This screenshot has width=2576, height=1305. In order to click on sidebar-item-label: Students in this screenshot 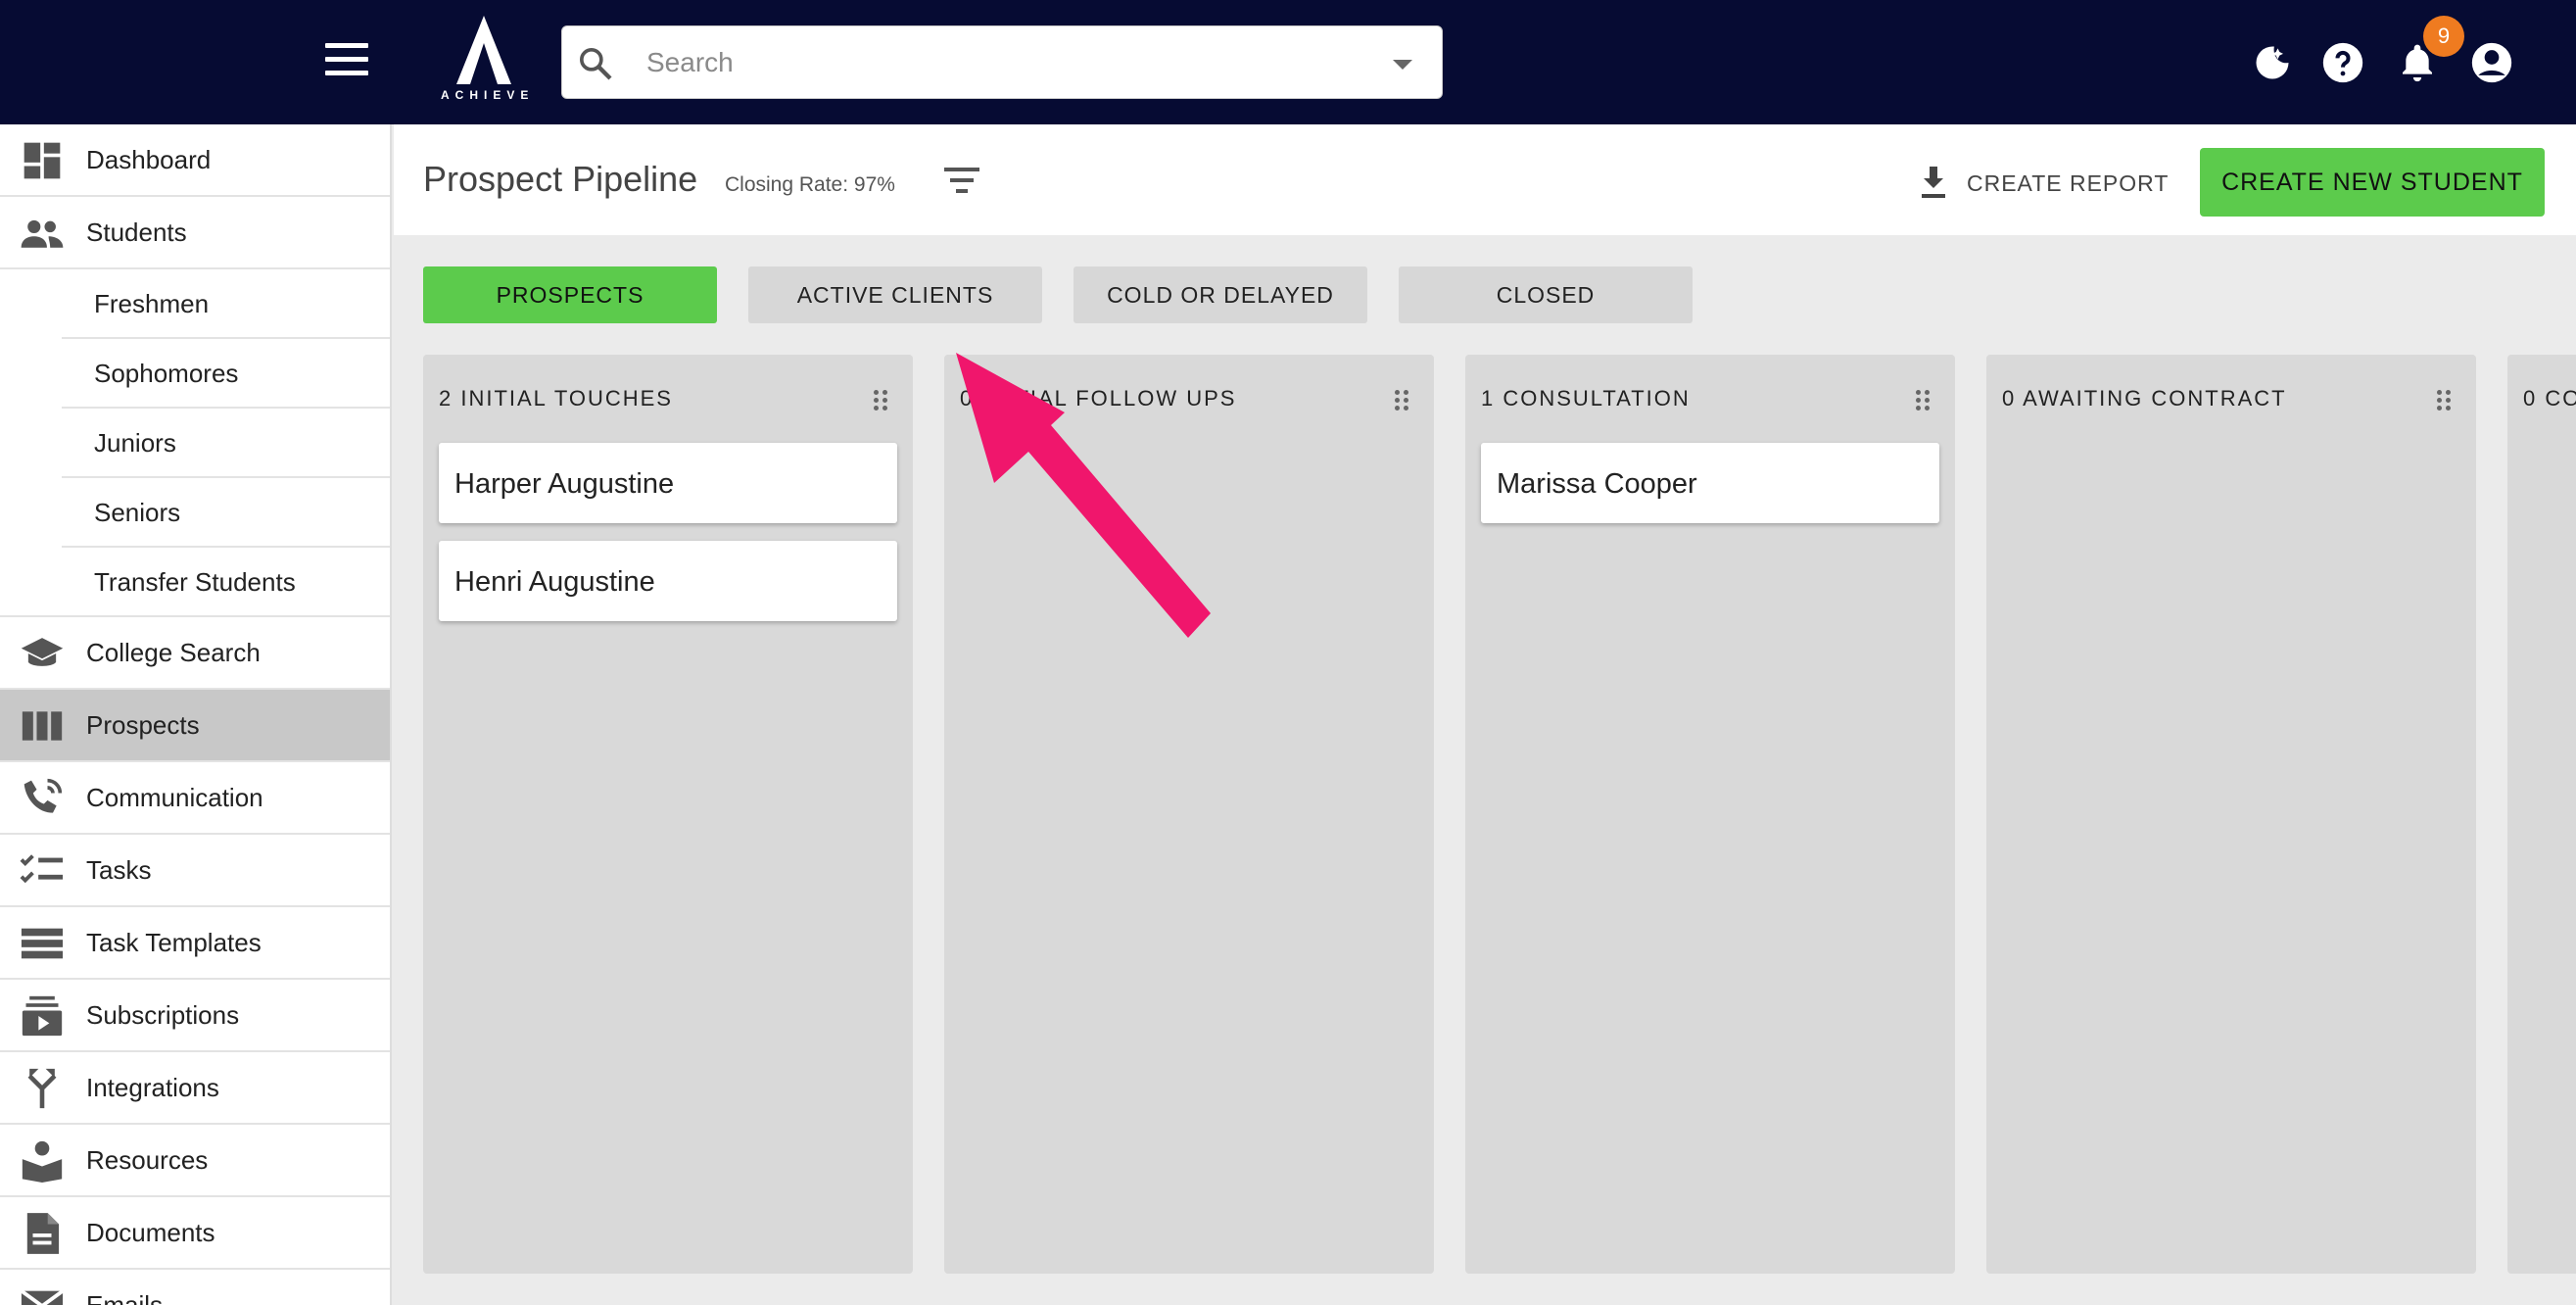, I will do `click(136, 232)`.